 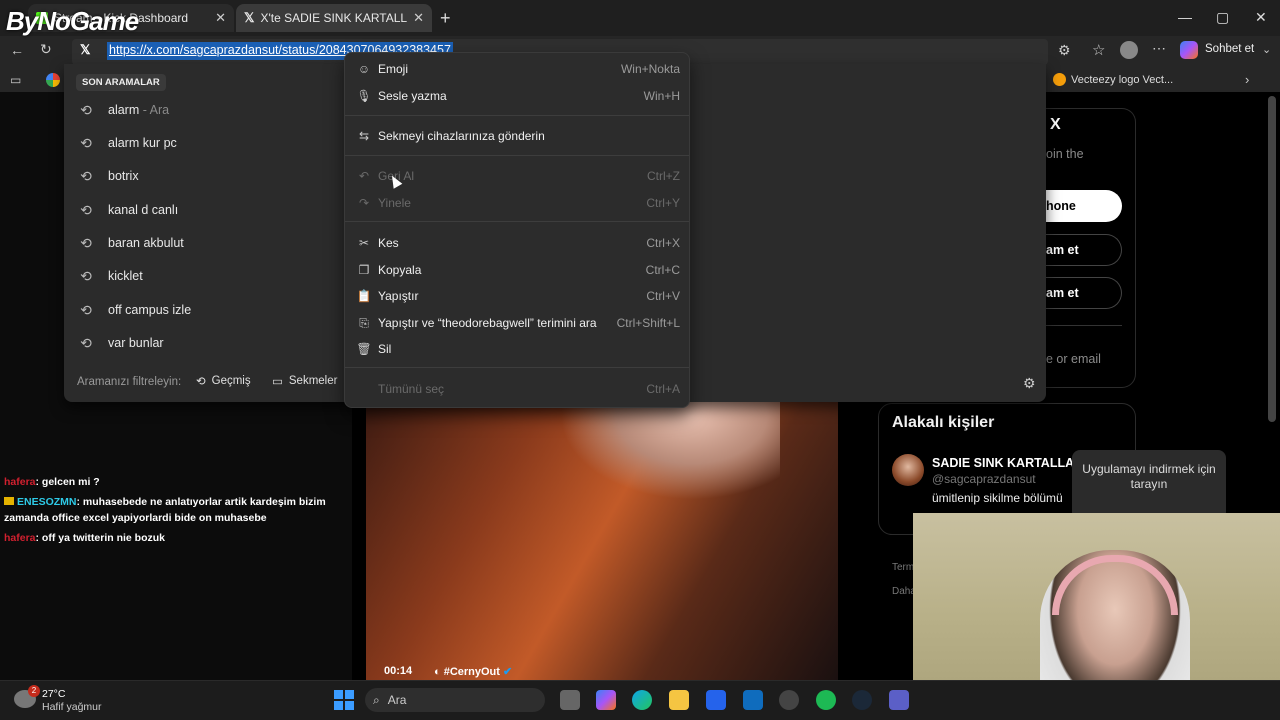 I want to click on continue-phone-button: hone, so click(x=1083, y=206).